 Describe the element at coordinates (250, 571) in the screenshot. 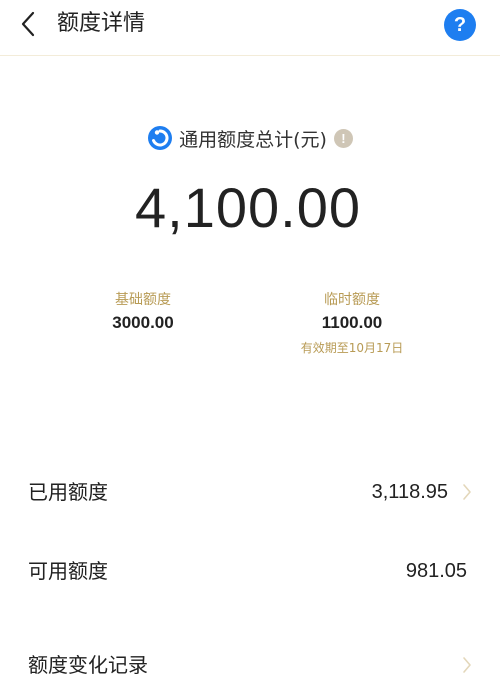

I see `available-credit-row: 可用额度 981.05` at that location.